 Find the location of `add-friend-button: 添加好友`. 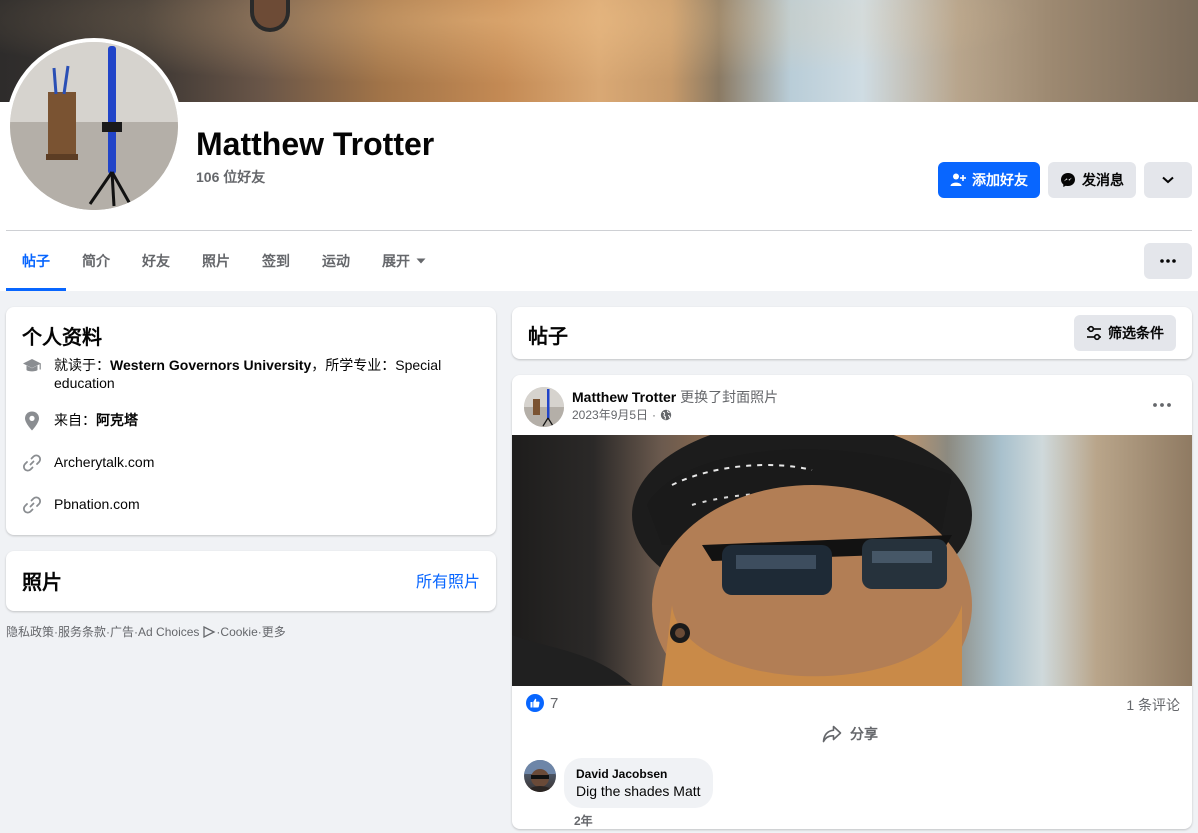

add-friend-button: 添加好友 is located at coordinates (989, 180).